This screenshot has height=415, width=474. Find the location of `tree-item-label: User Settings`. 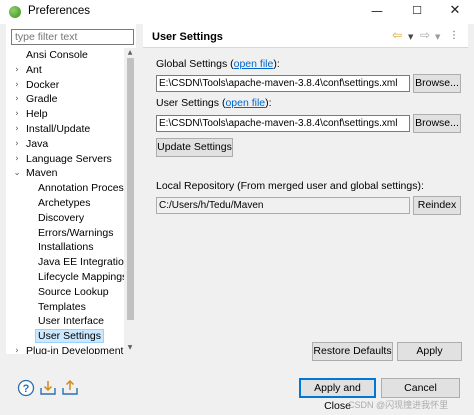

tree-item-label: User Settings is located at coordinates (70, 336).